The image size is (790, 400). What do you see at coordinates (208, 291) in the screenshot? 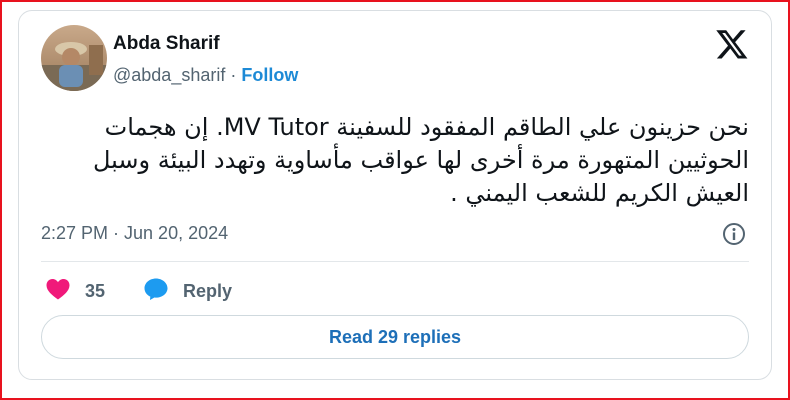
I see `reply-label: Reply` at bounding box center [208, 291].